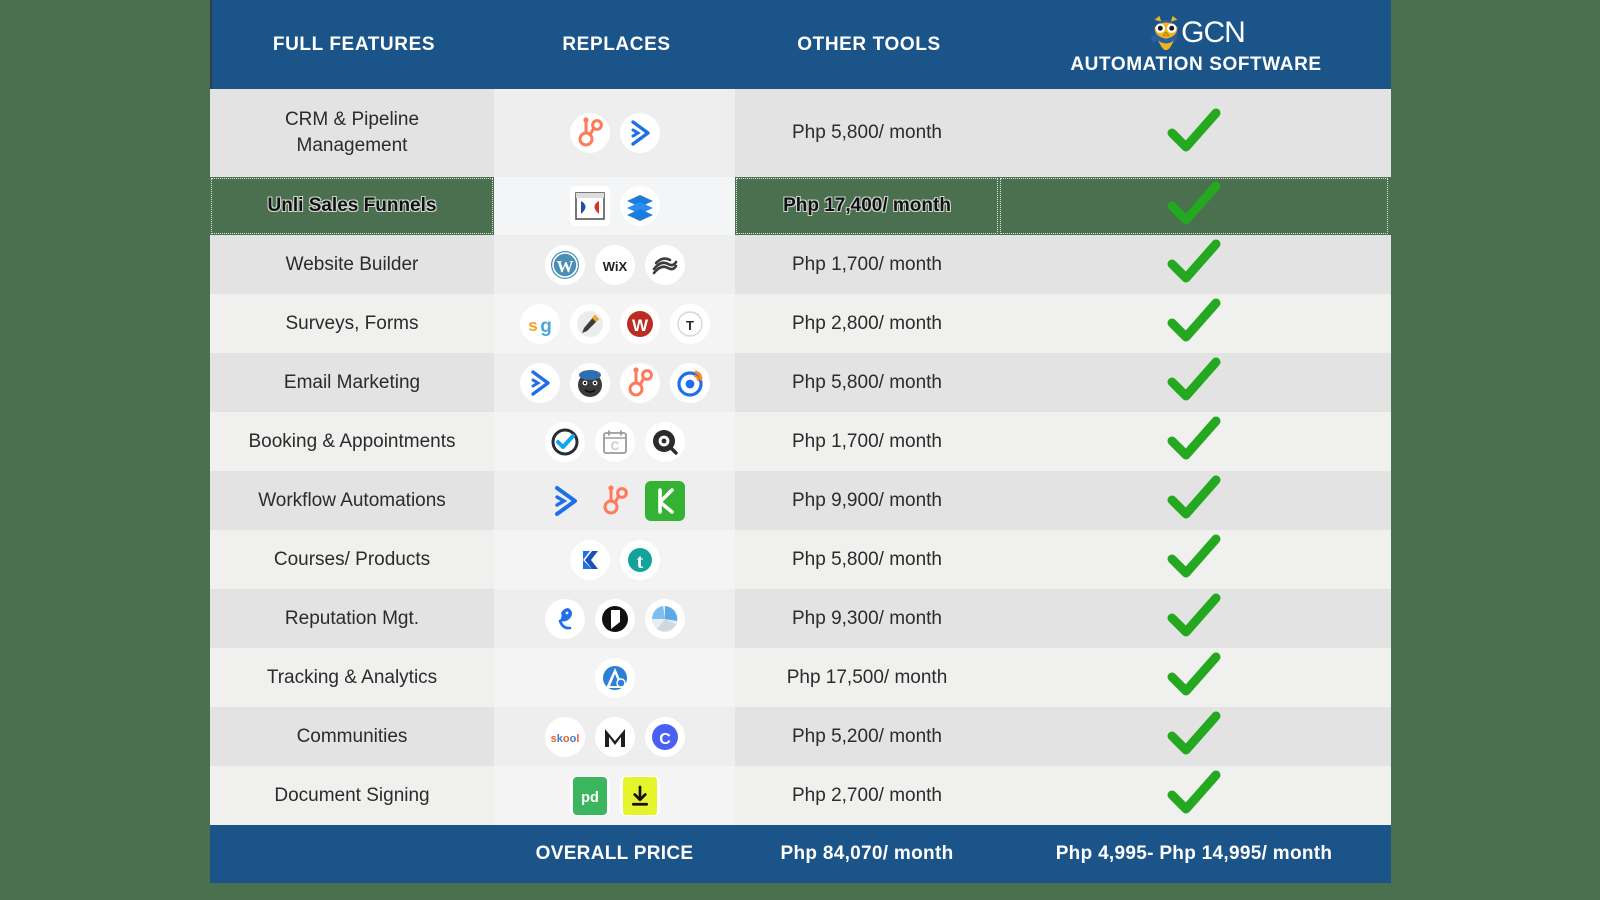  I want to click on replaces-logos-cell: C, so click(614, 441).